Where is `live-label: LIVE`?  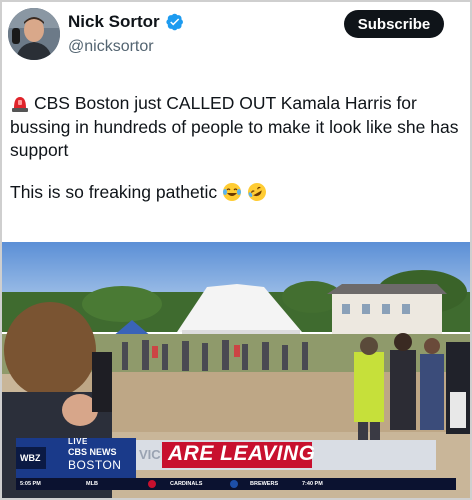
live-label: LIVE is located at coordinates (78, 441).